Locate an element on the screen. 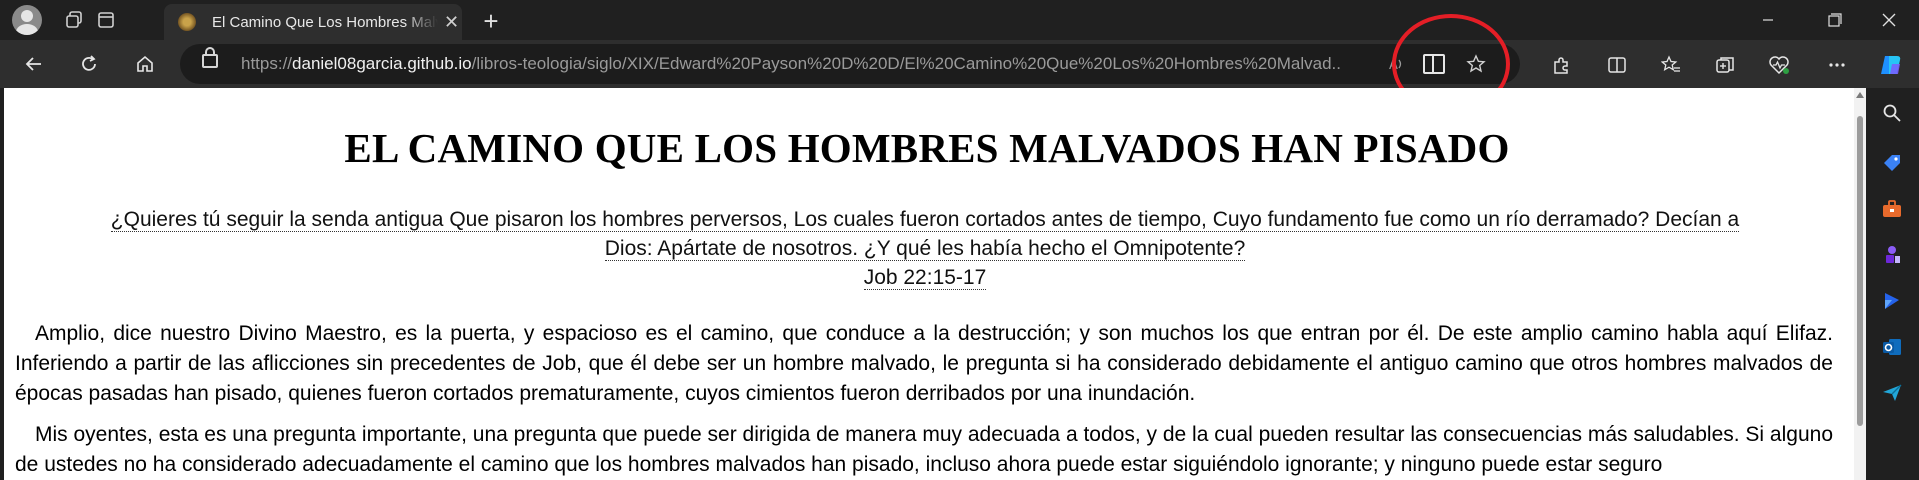  page-scrollbar is located at coordinates (1860, 284).